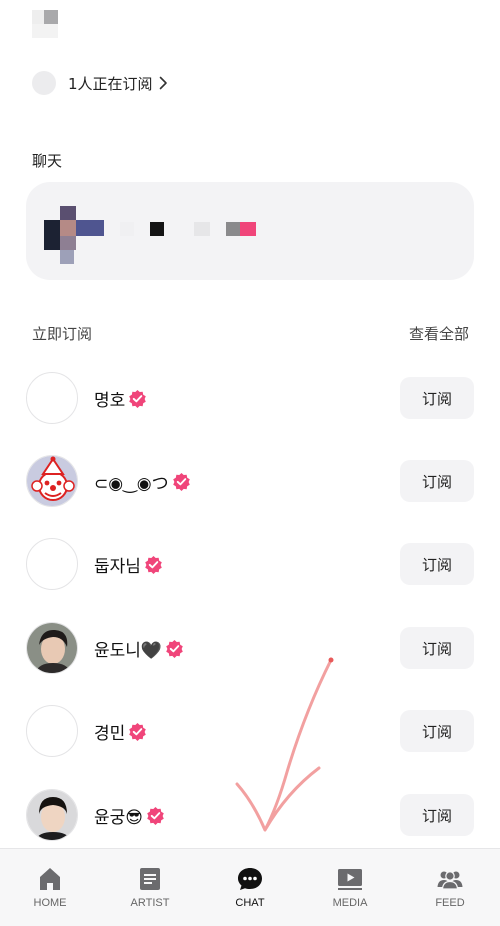  What do you see at coordinates (50, 879) in the screenshot?
I see `home-icon` at bounding box center [50, 879].